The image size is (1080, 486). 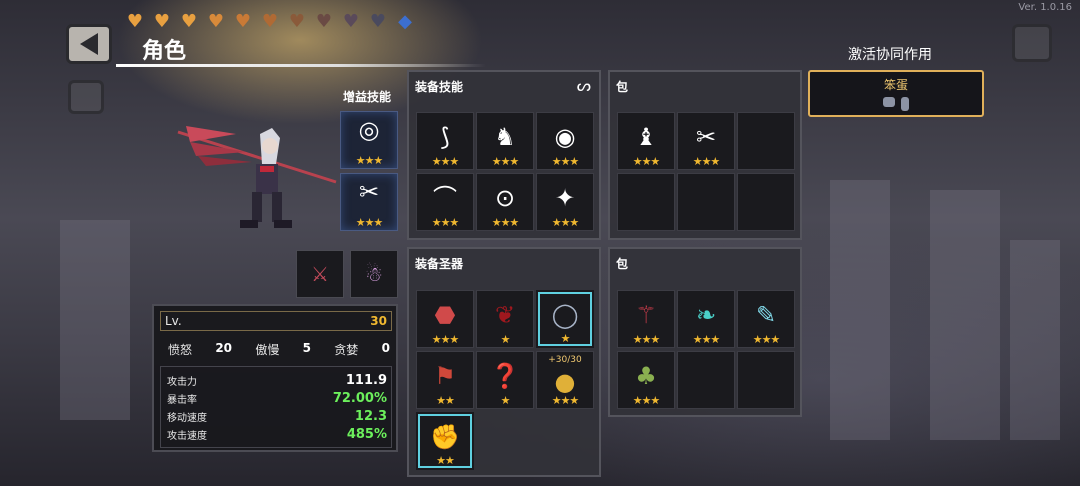 I want to click on skill-icon: ♝, so click(x=646, y=137).